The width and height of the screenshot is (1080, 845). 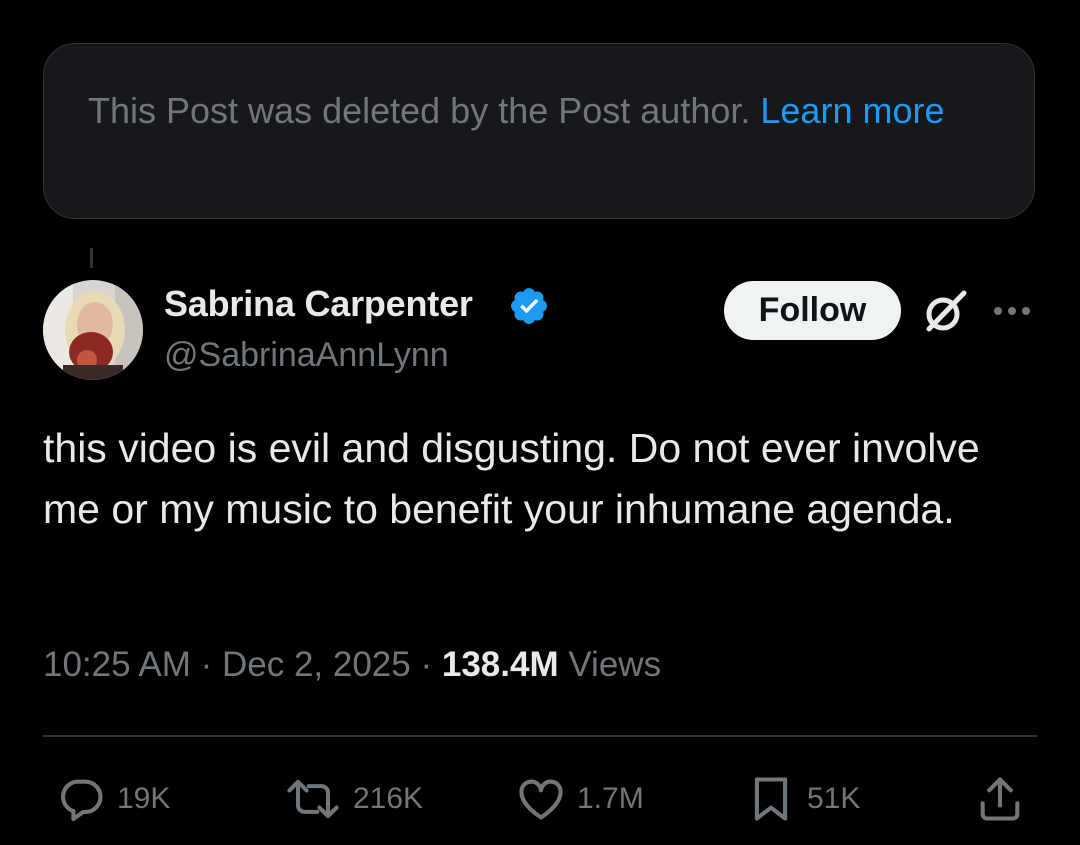 I want to click on bookmark-count: 51K, so click(x=834, y=798).